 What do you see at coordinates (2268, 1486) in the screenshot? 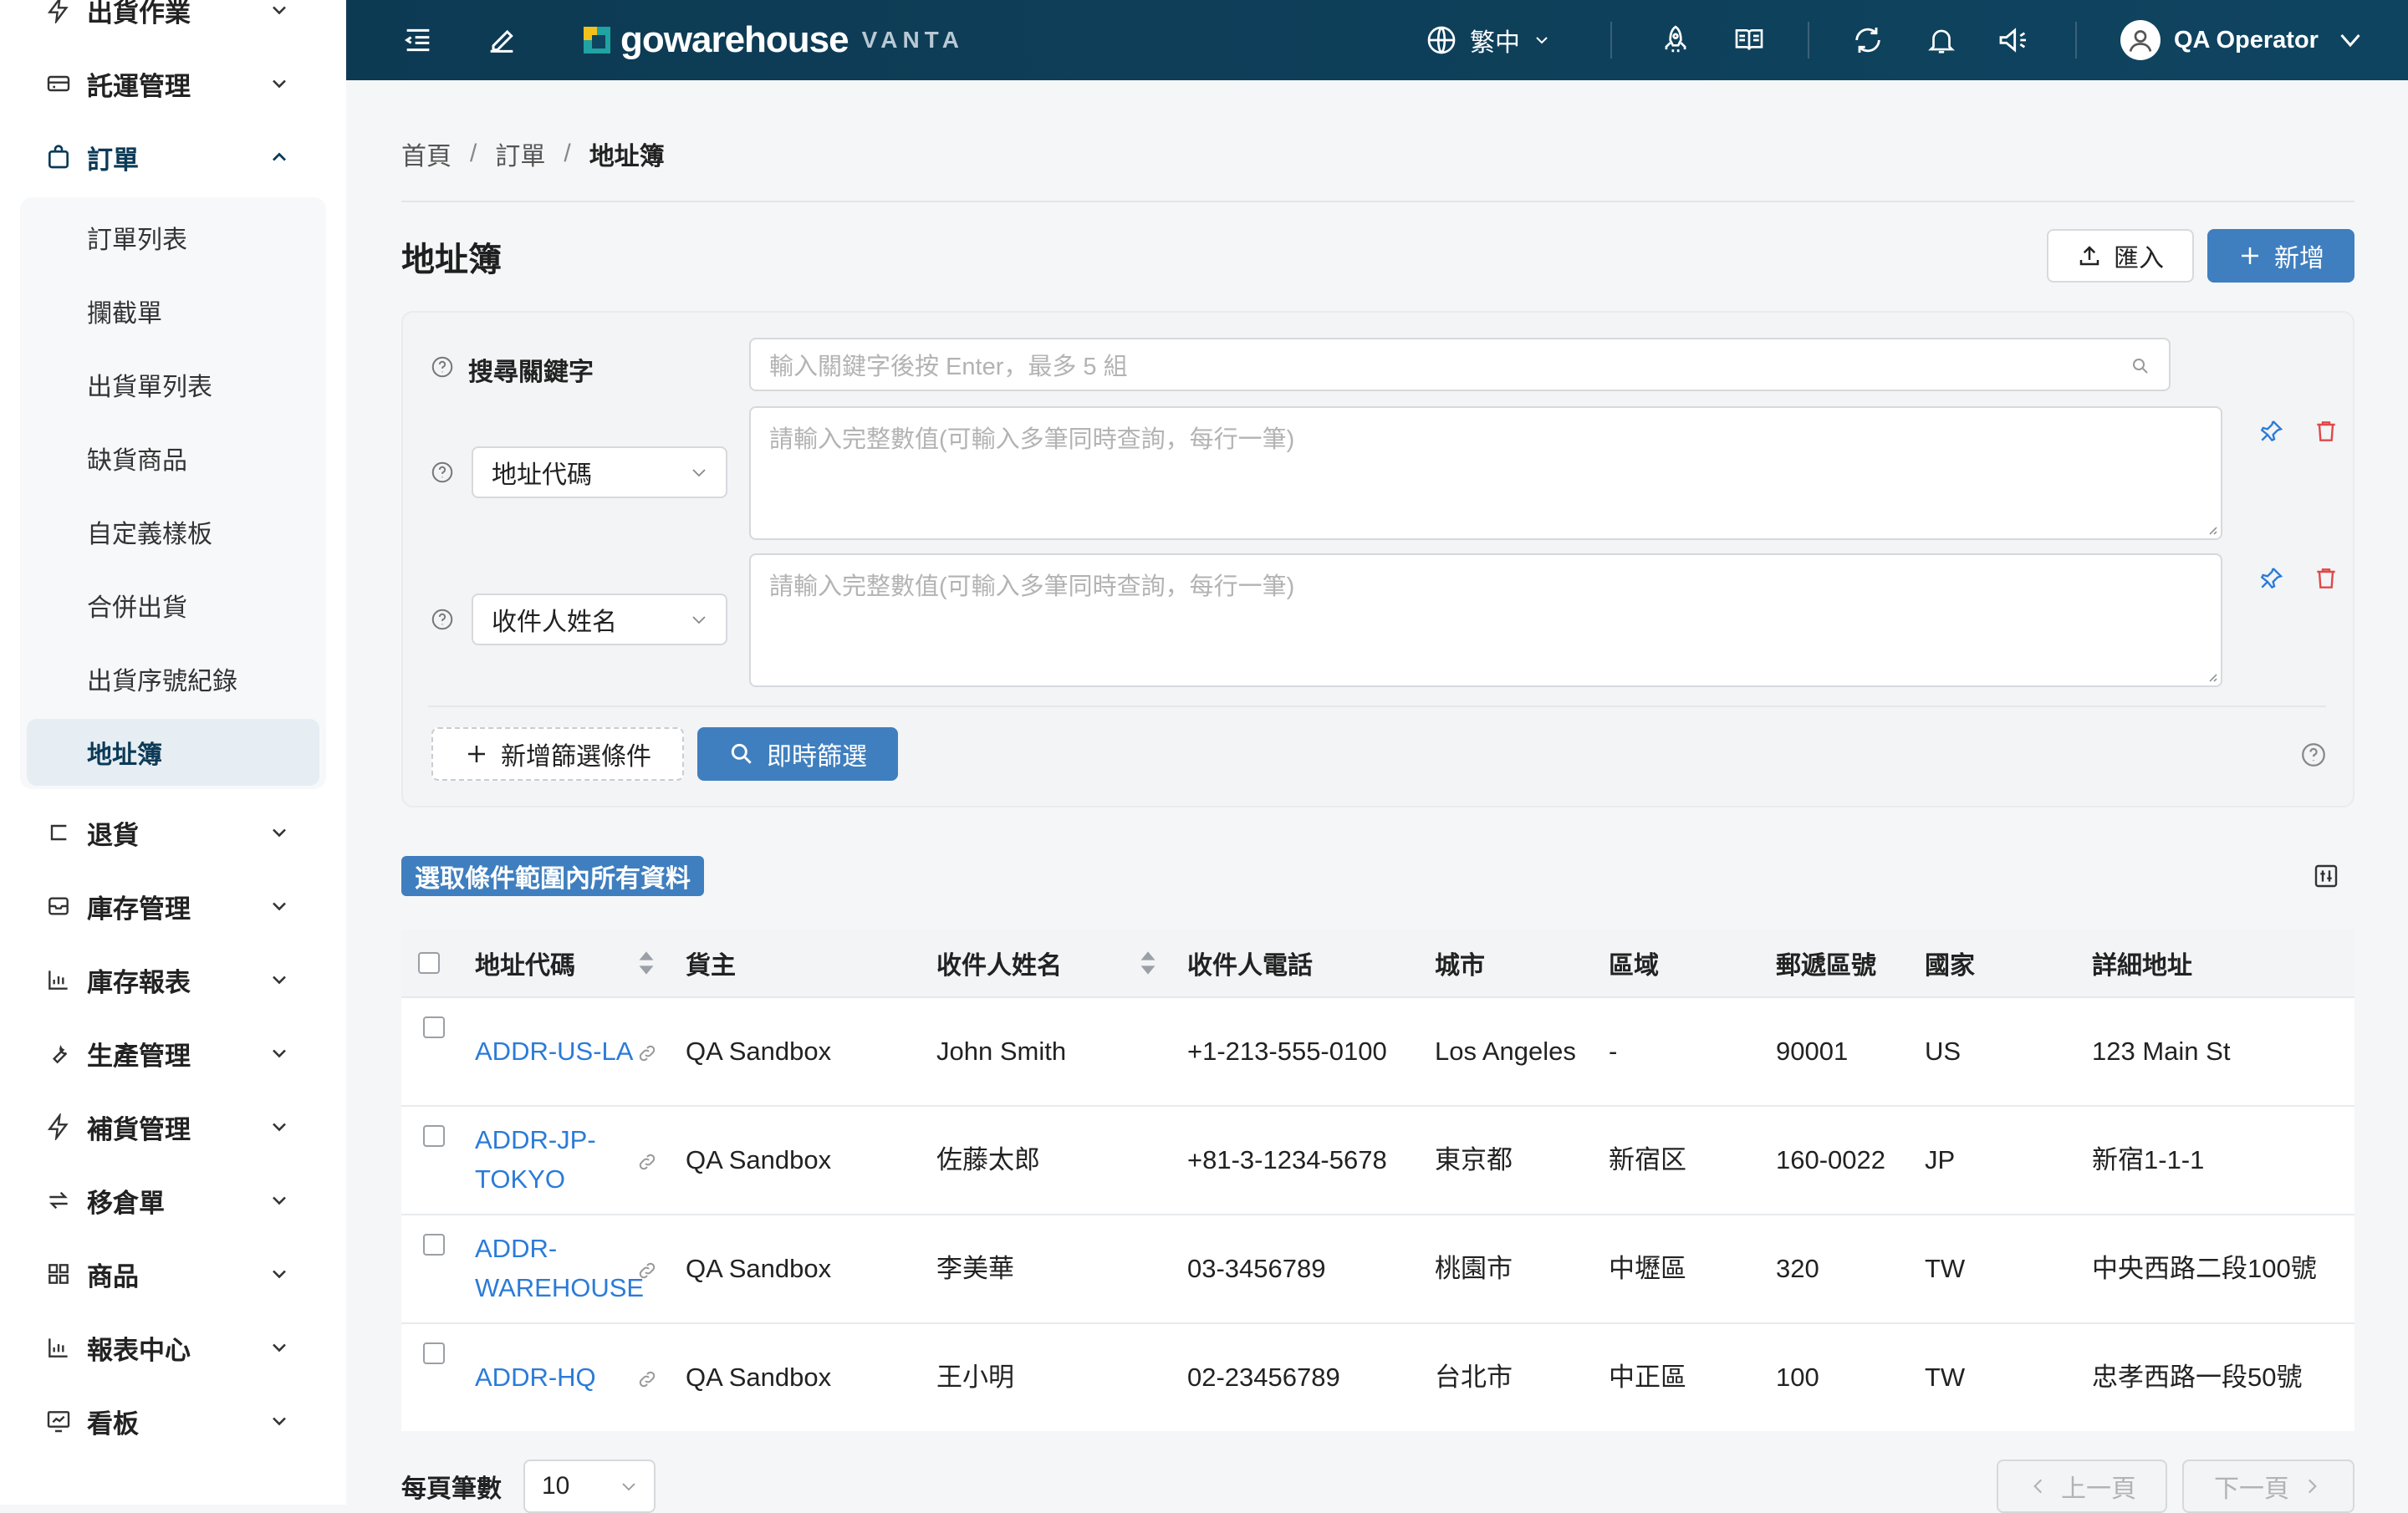
I see `next-page-button: 下一頁` at bounding box center [2268, 1486].